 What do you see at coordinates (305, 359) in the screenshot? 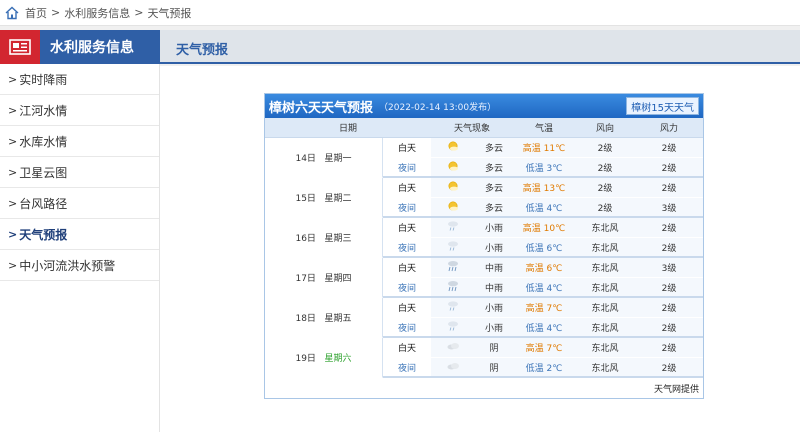
I see `forecast-day: 19日` at bounding box center [305, 359].